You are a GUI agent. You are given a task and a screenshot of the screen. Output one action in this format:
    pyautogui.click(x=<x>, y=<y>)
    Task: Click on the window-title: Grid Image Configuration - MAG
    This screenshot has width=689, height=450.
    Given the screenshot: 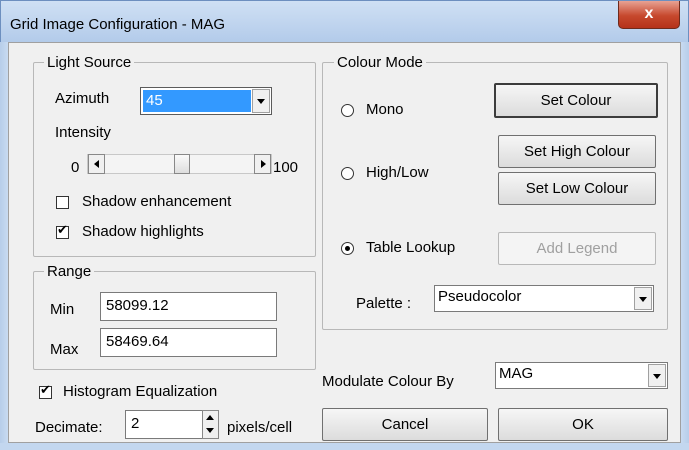 What is the action you would take?
    pyautogui.click(x=118, y=24)
    